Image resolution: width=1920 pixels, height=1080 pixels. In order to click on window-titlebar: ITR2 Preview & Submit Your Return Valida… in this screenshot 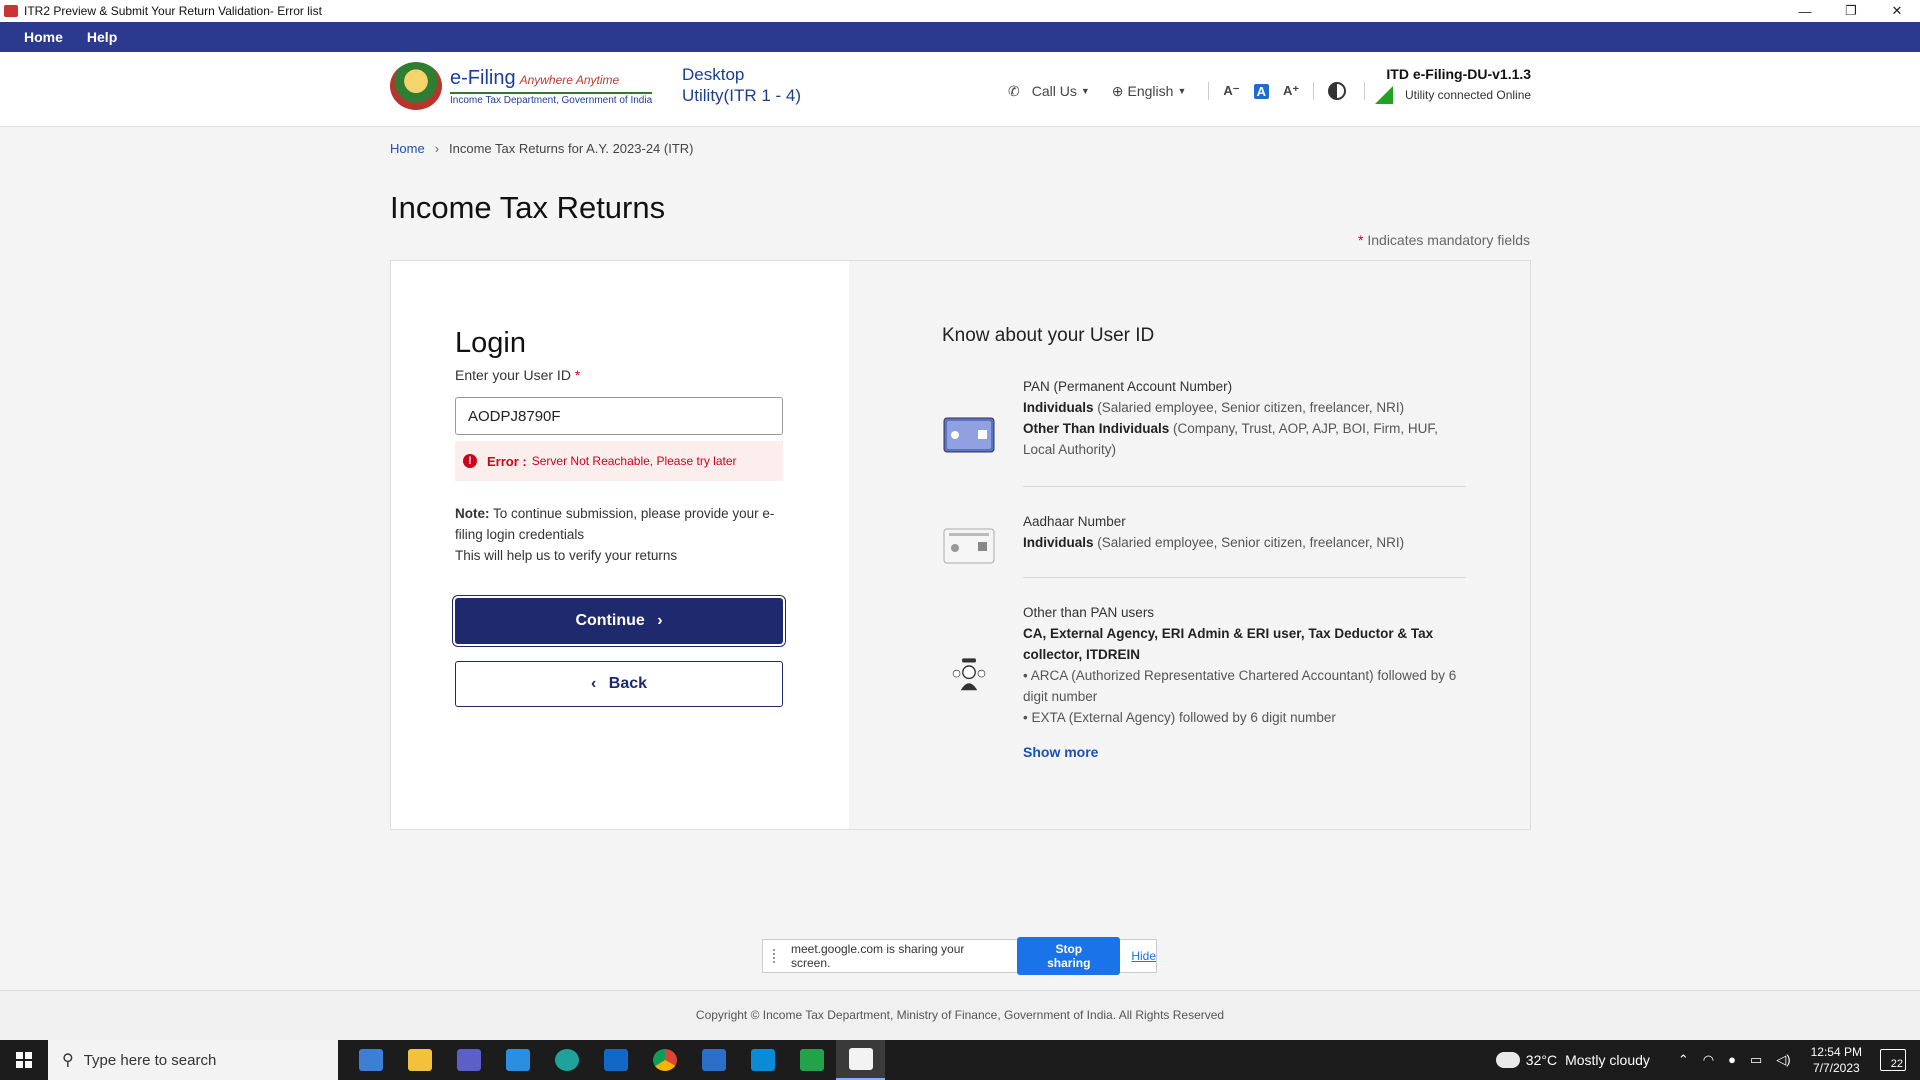, I will do `click(960, 11)`.